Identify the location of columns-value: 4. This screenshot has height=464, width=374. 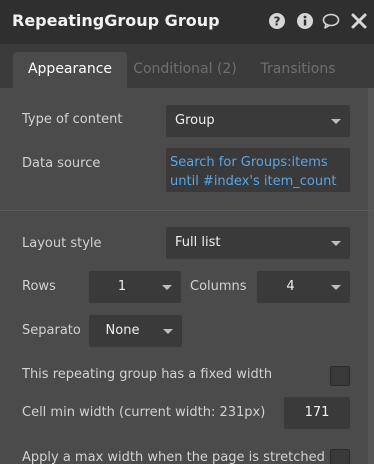
(290, 286).